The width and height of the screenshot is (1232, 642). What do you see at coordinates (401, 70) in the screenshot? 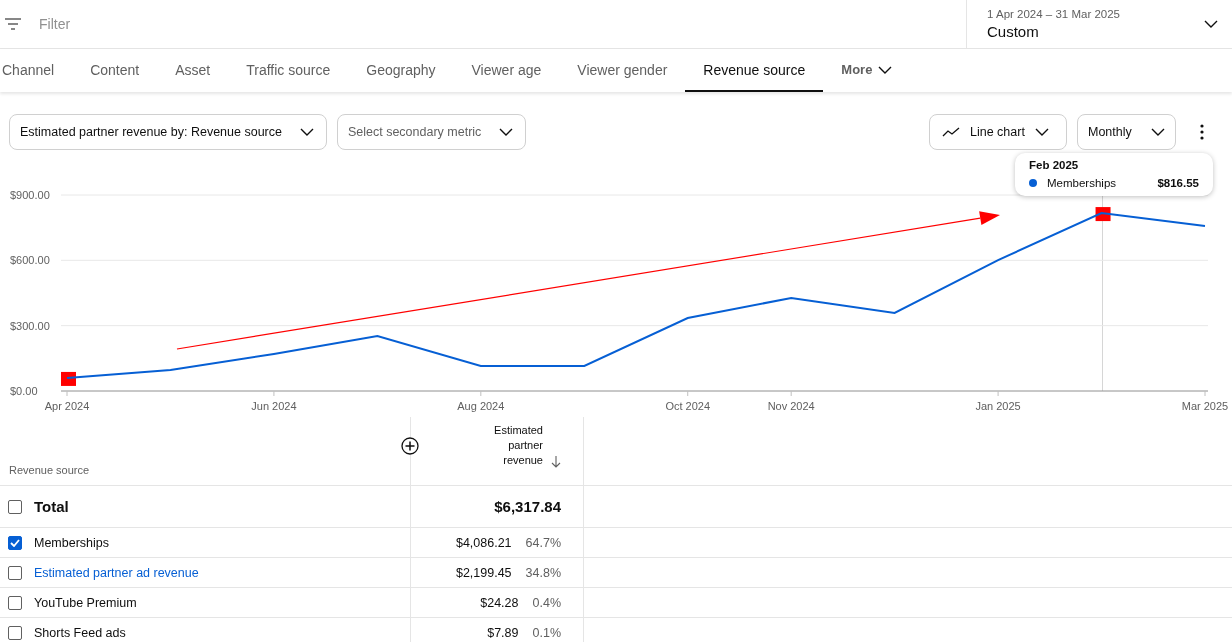
I see `tab: Geography` at bounding box center [401, 70].